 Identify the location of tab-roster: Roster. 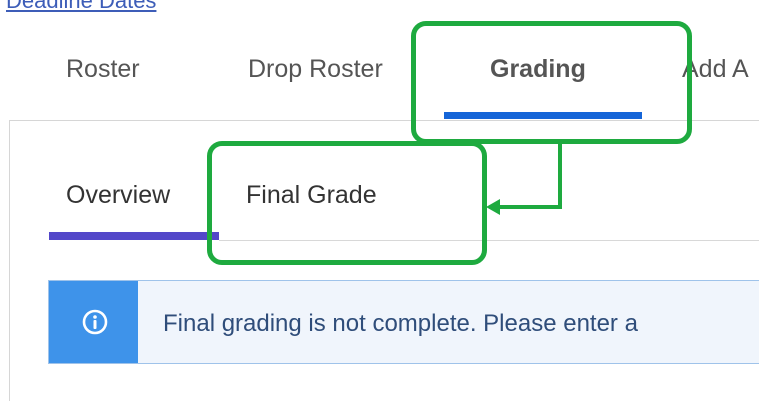
(103, 69).